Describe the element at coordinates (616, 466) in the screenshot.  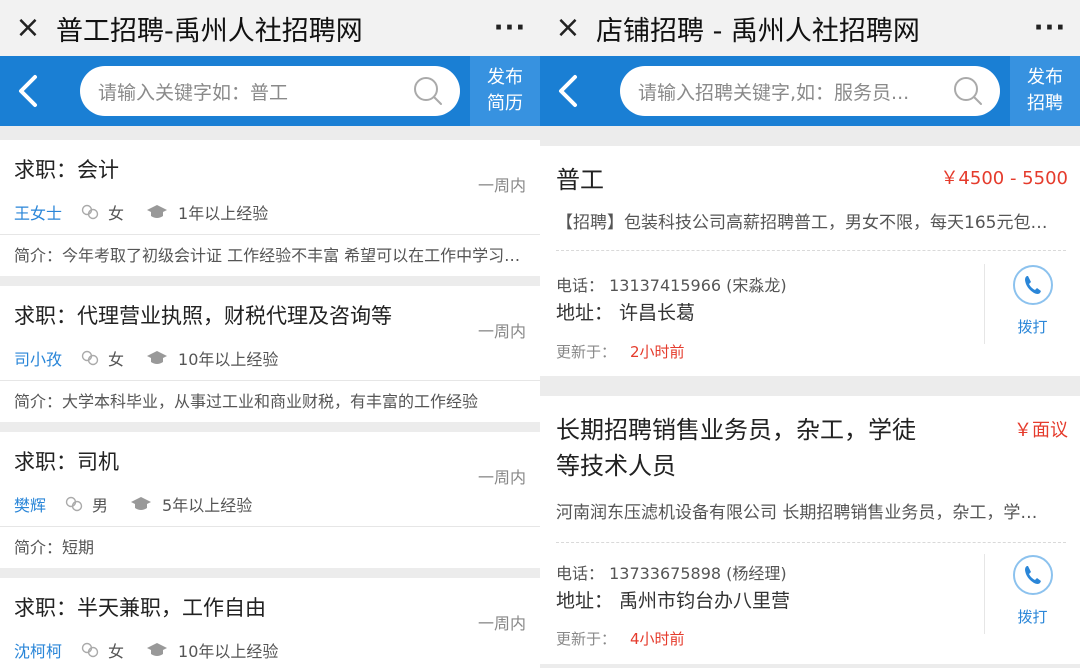
I see `job-title-line-2: 等技术人员` at that location.